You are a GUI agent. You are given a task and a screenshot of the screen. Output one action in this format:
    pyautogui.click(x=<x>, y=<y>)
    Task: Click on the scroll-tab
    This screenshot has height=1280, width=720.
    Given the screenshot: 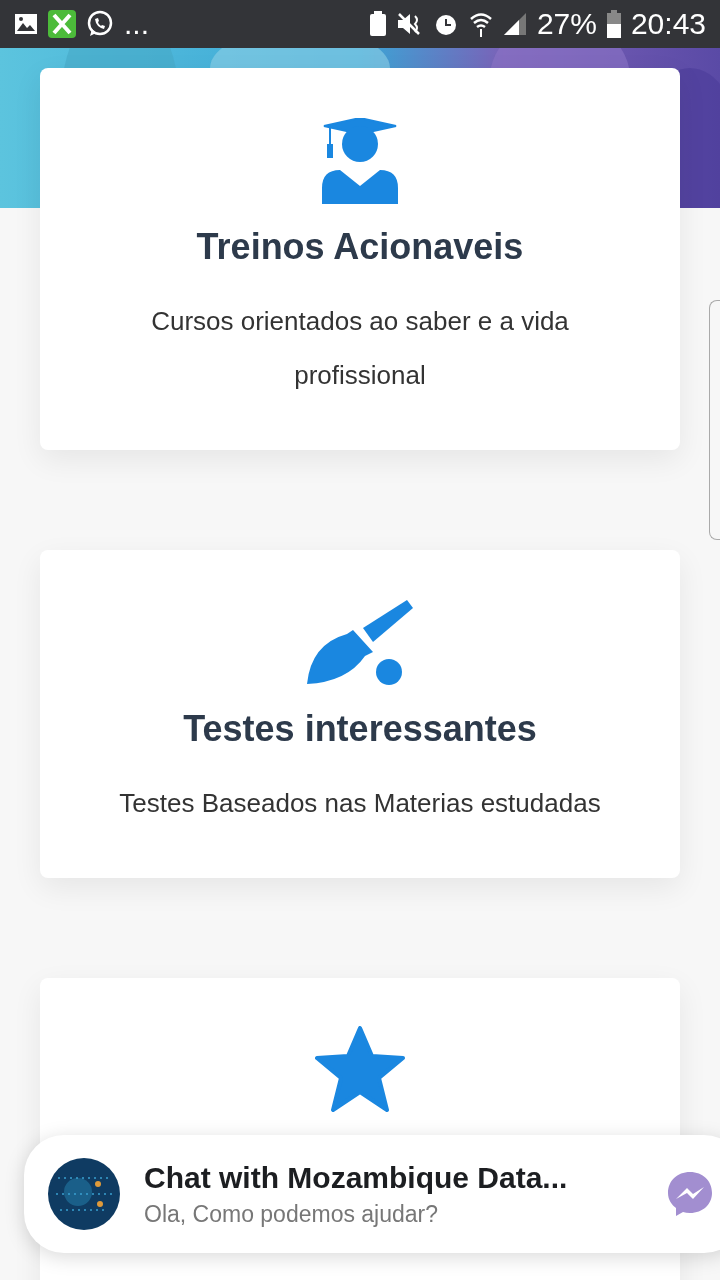 What is the action you would take?
    pyautogui.click(x=714, y=420)
    